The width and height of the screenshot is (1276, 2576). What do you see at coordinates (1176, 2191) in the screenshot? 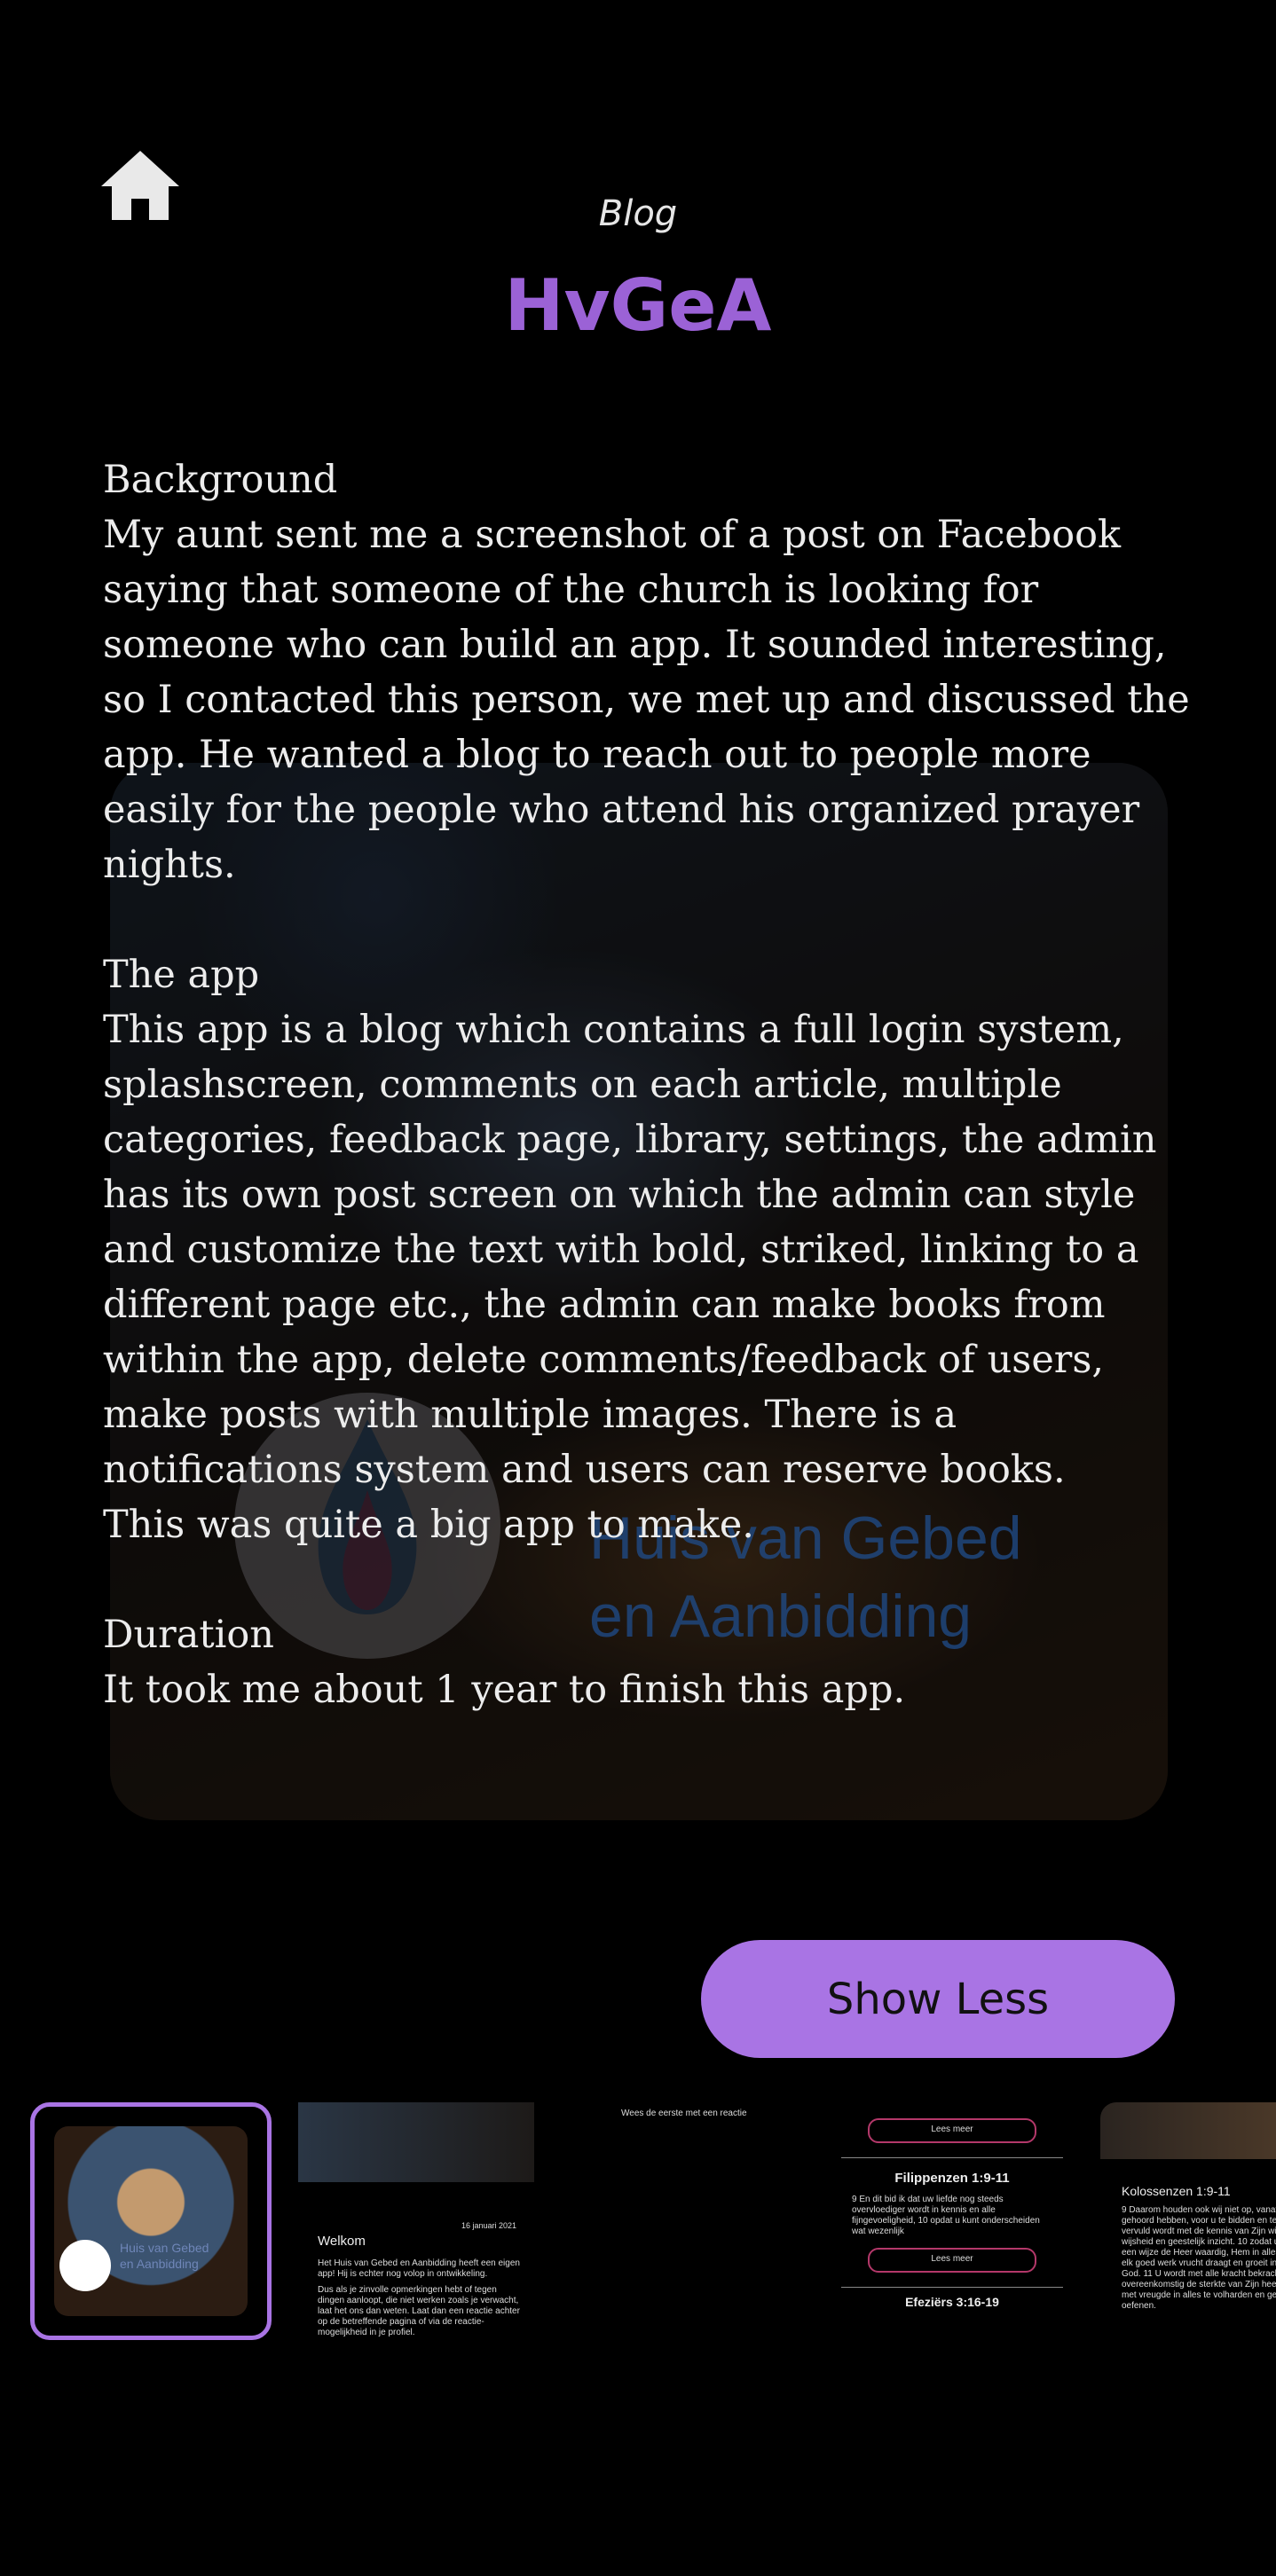
I see `verse-title: Kolossenzen 1:9-11` at bounding box center [1176, 2191].